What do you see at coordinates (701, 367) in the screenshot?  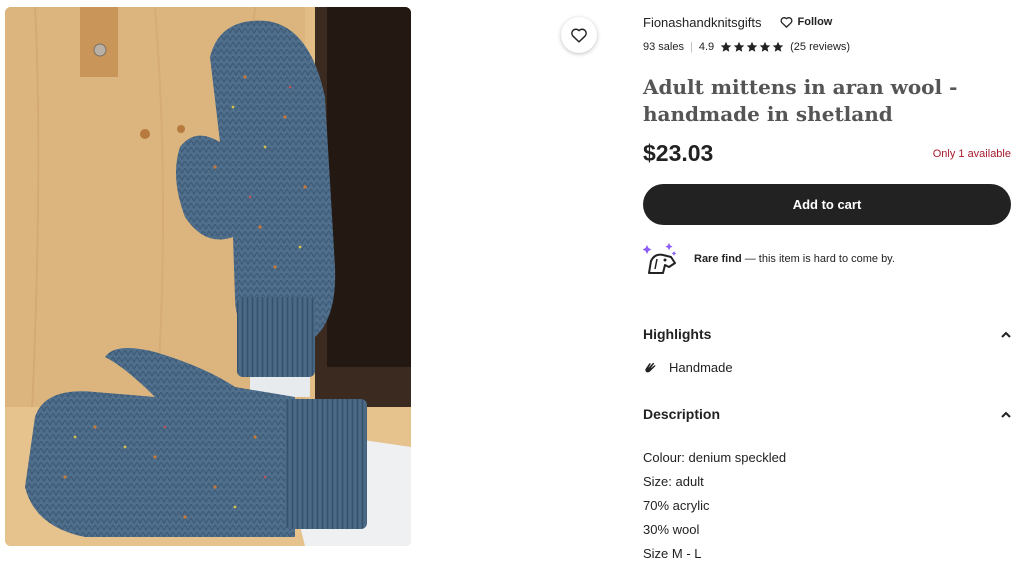 I see `highlight-label: Handmade` at bounding box center [701, 367].